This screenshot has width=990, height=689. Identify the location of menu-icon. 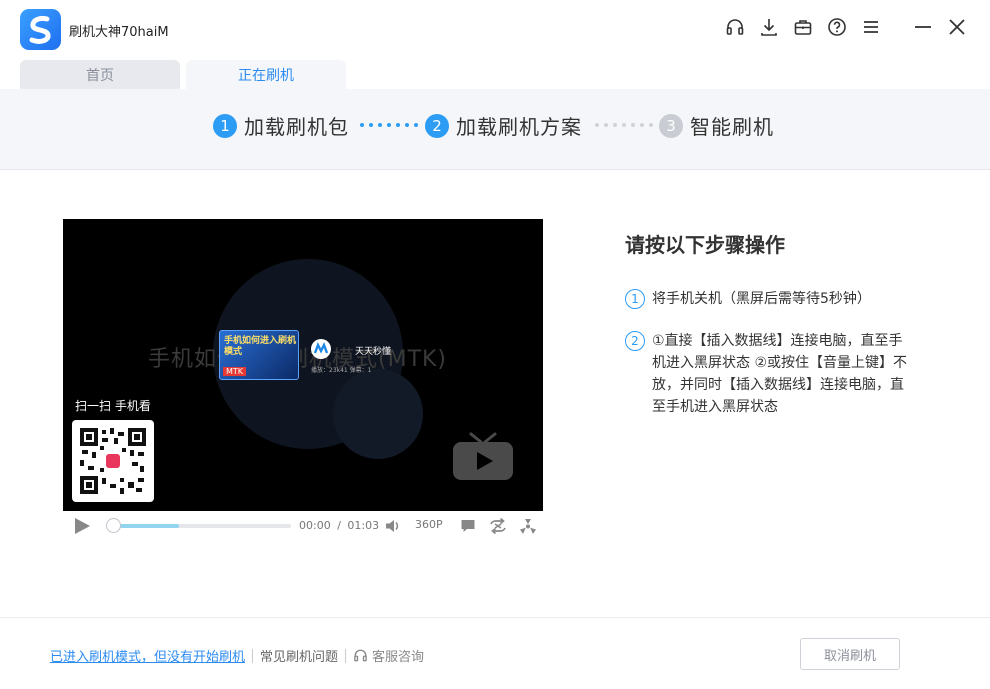
(871, 27).